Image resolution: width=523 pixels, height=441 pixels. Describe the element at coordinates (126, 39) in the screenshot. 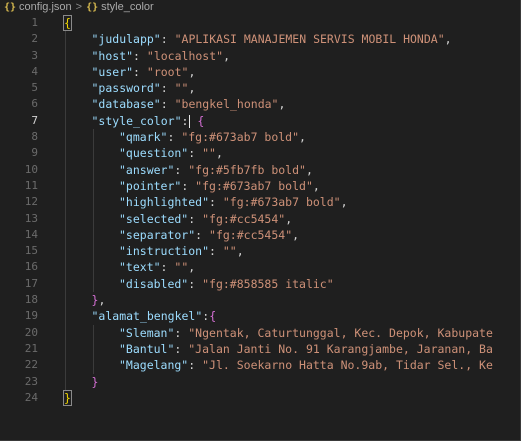

I see `json-key: "judulapp"` at that location.